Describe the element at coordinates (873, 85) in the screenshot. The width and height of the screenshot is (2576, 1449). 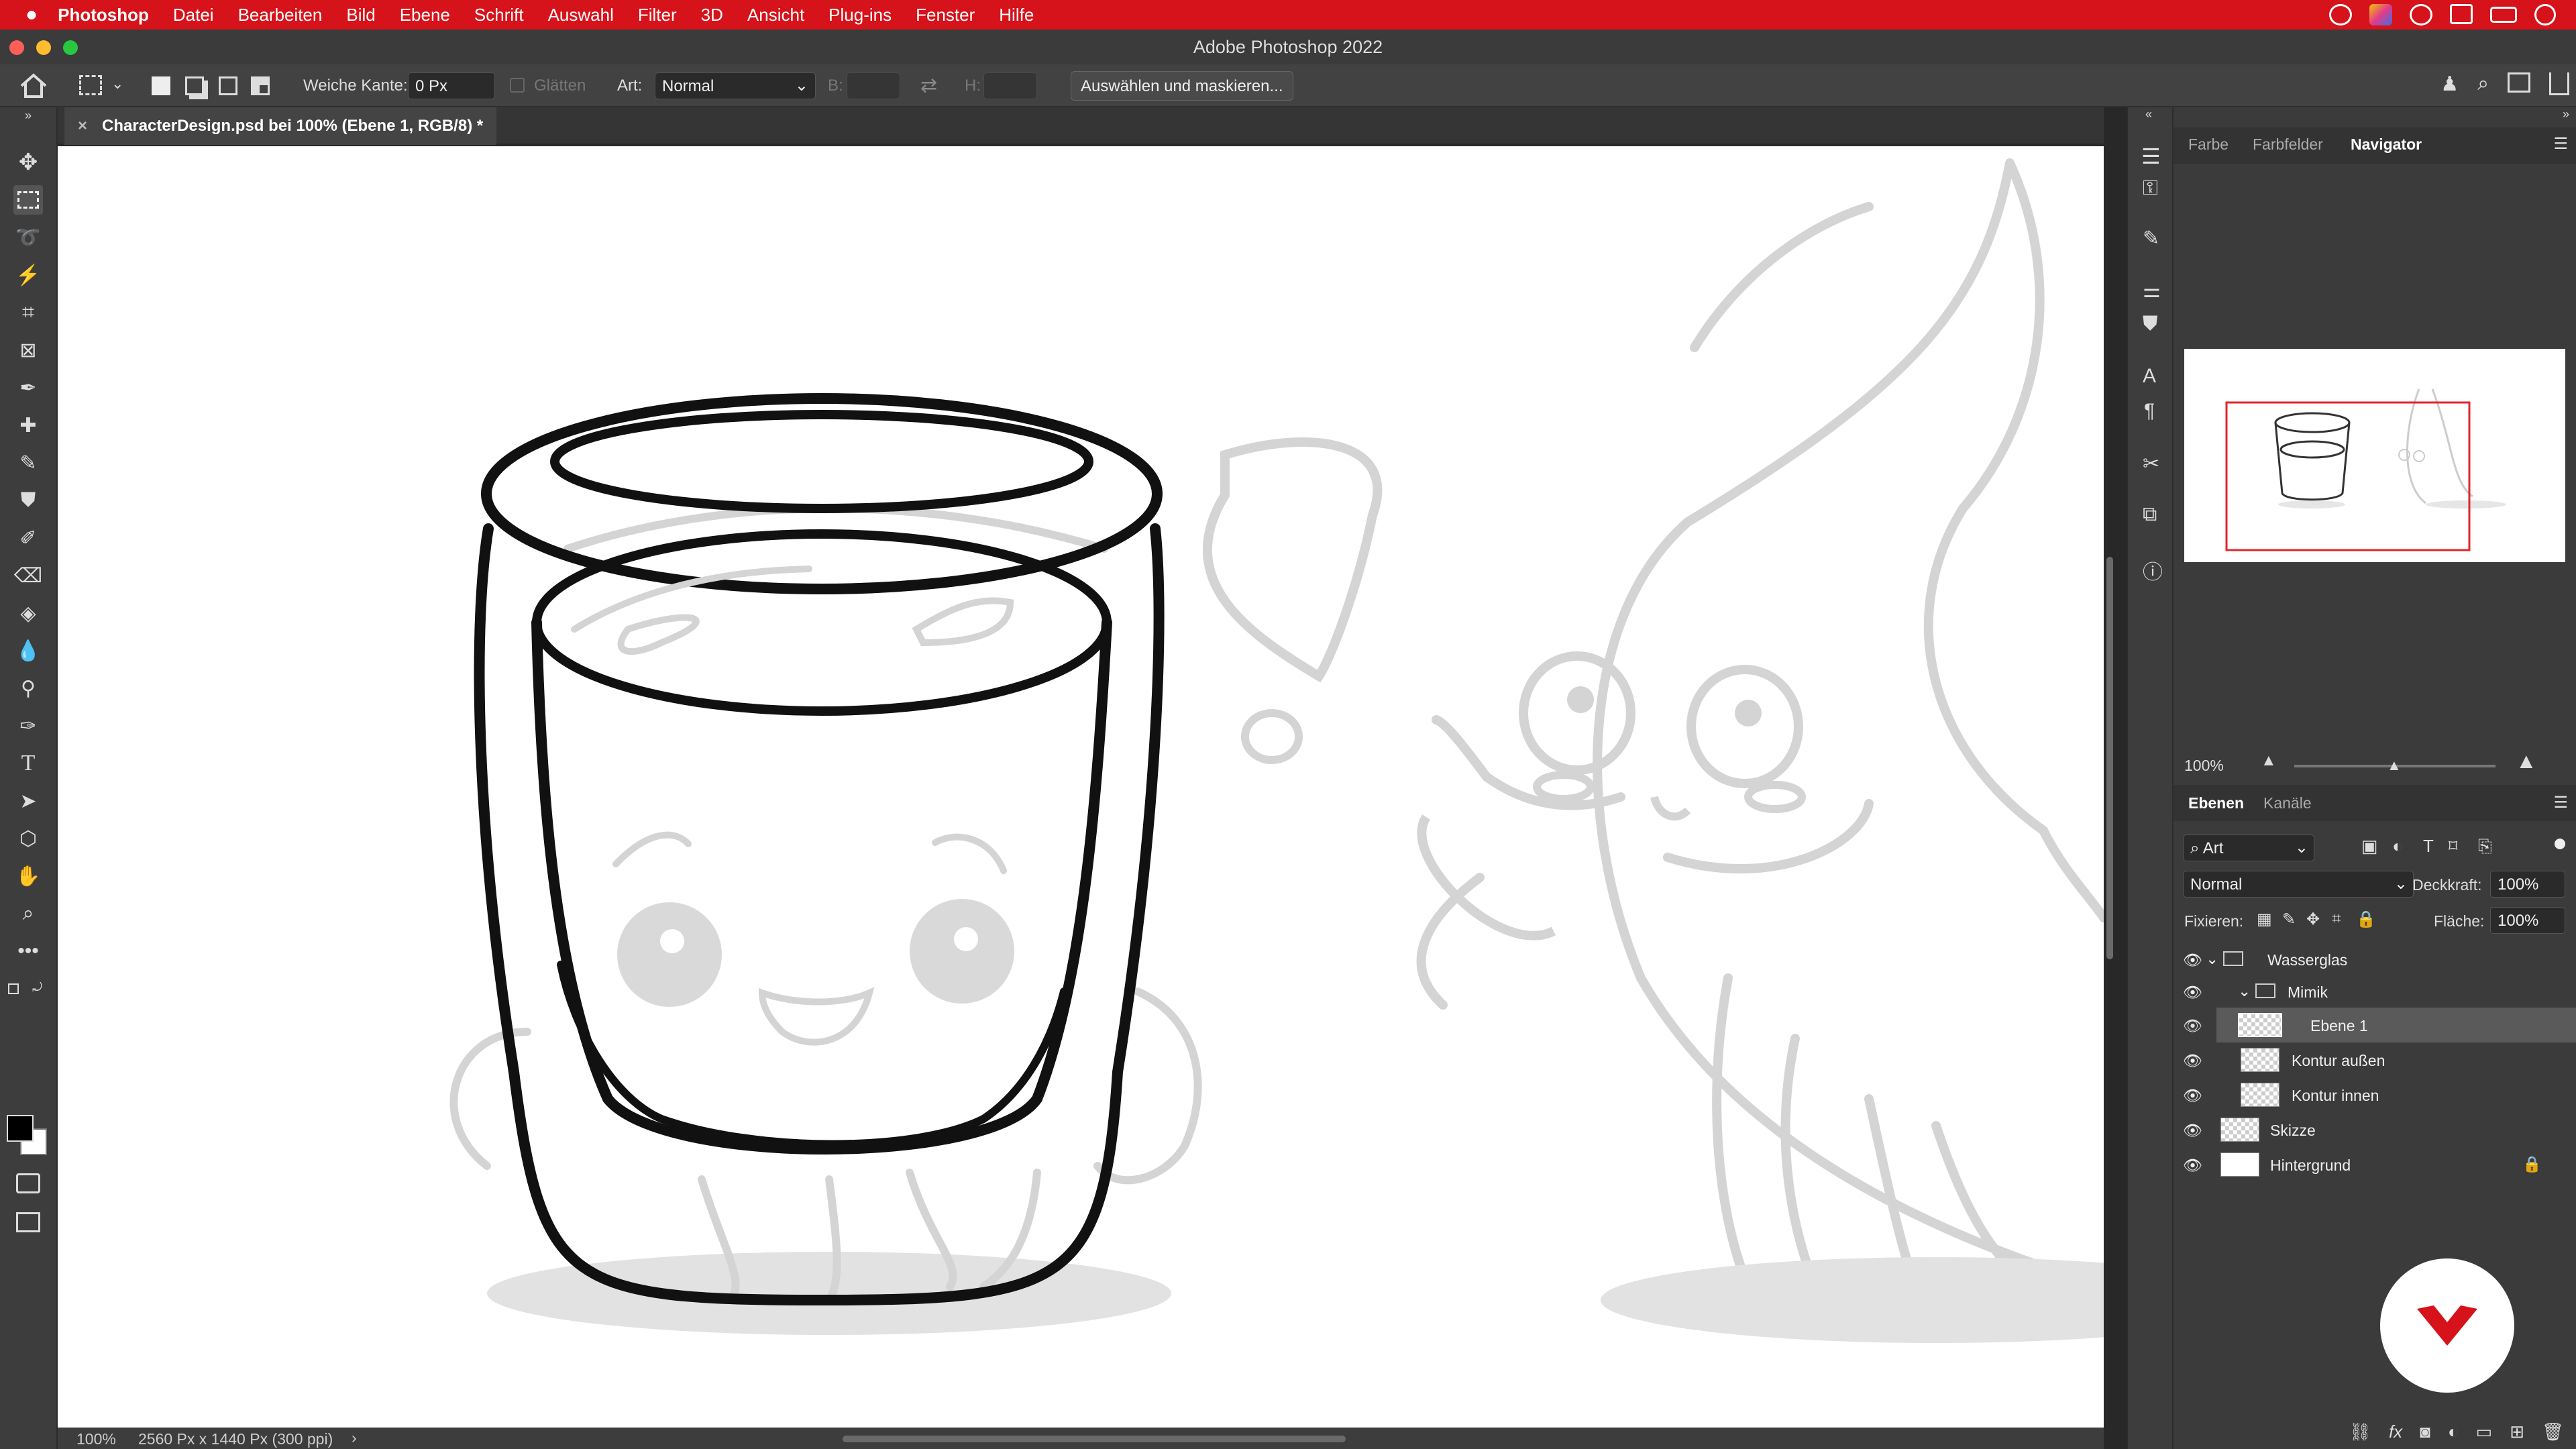
I see `width-input` at that location.